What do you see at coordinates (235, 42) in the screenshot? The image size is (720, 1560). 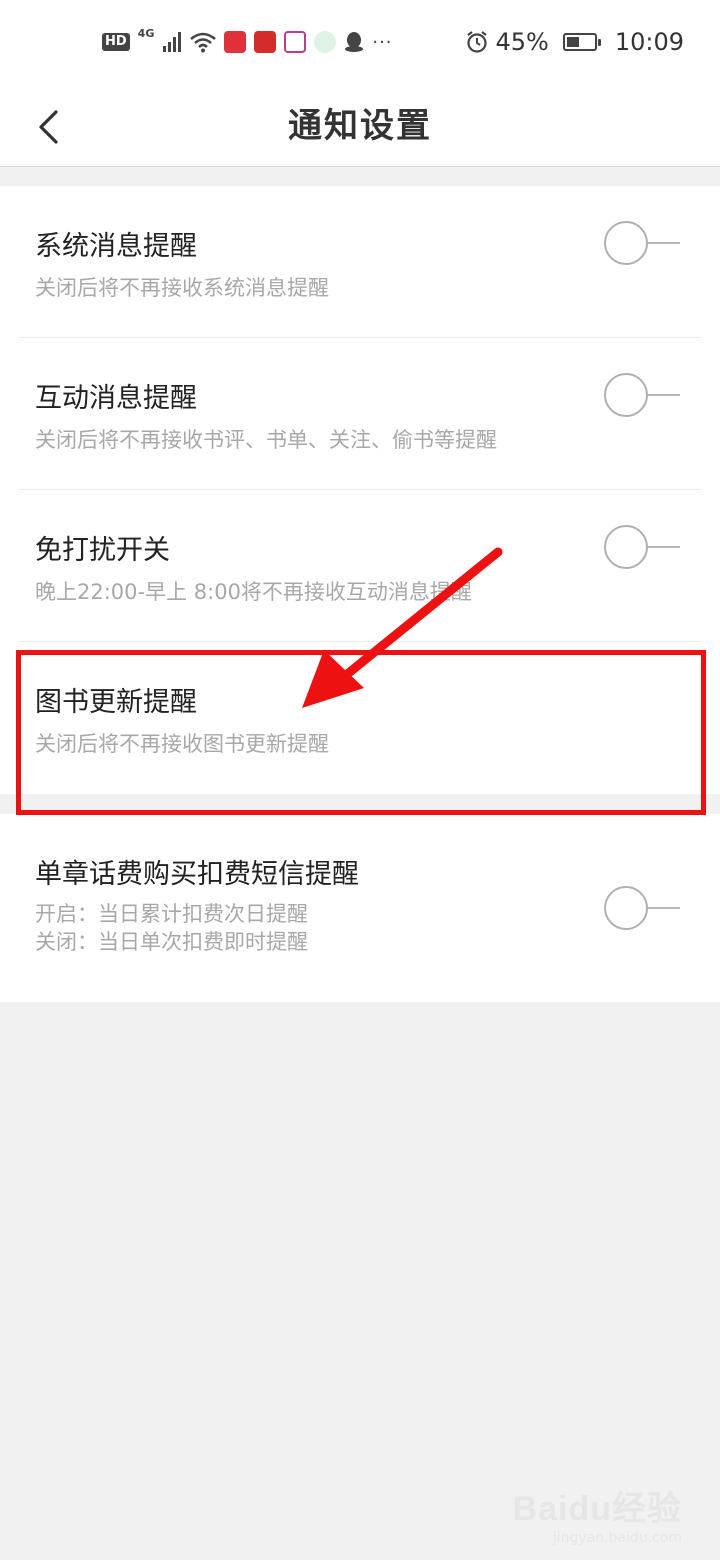 I see `reader-app-icon` at bounding box center [235, 42].